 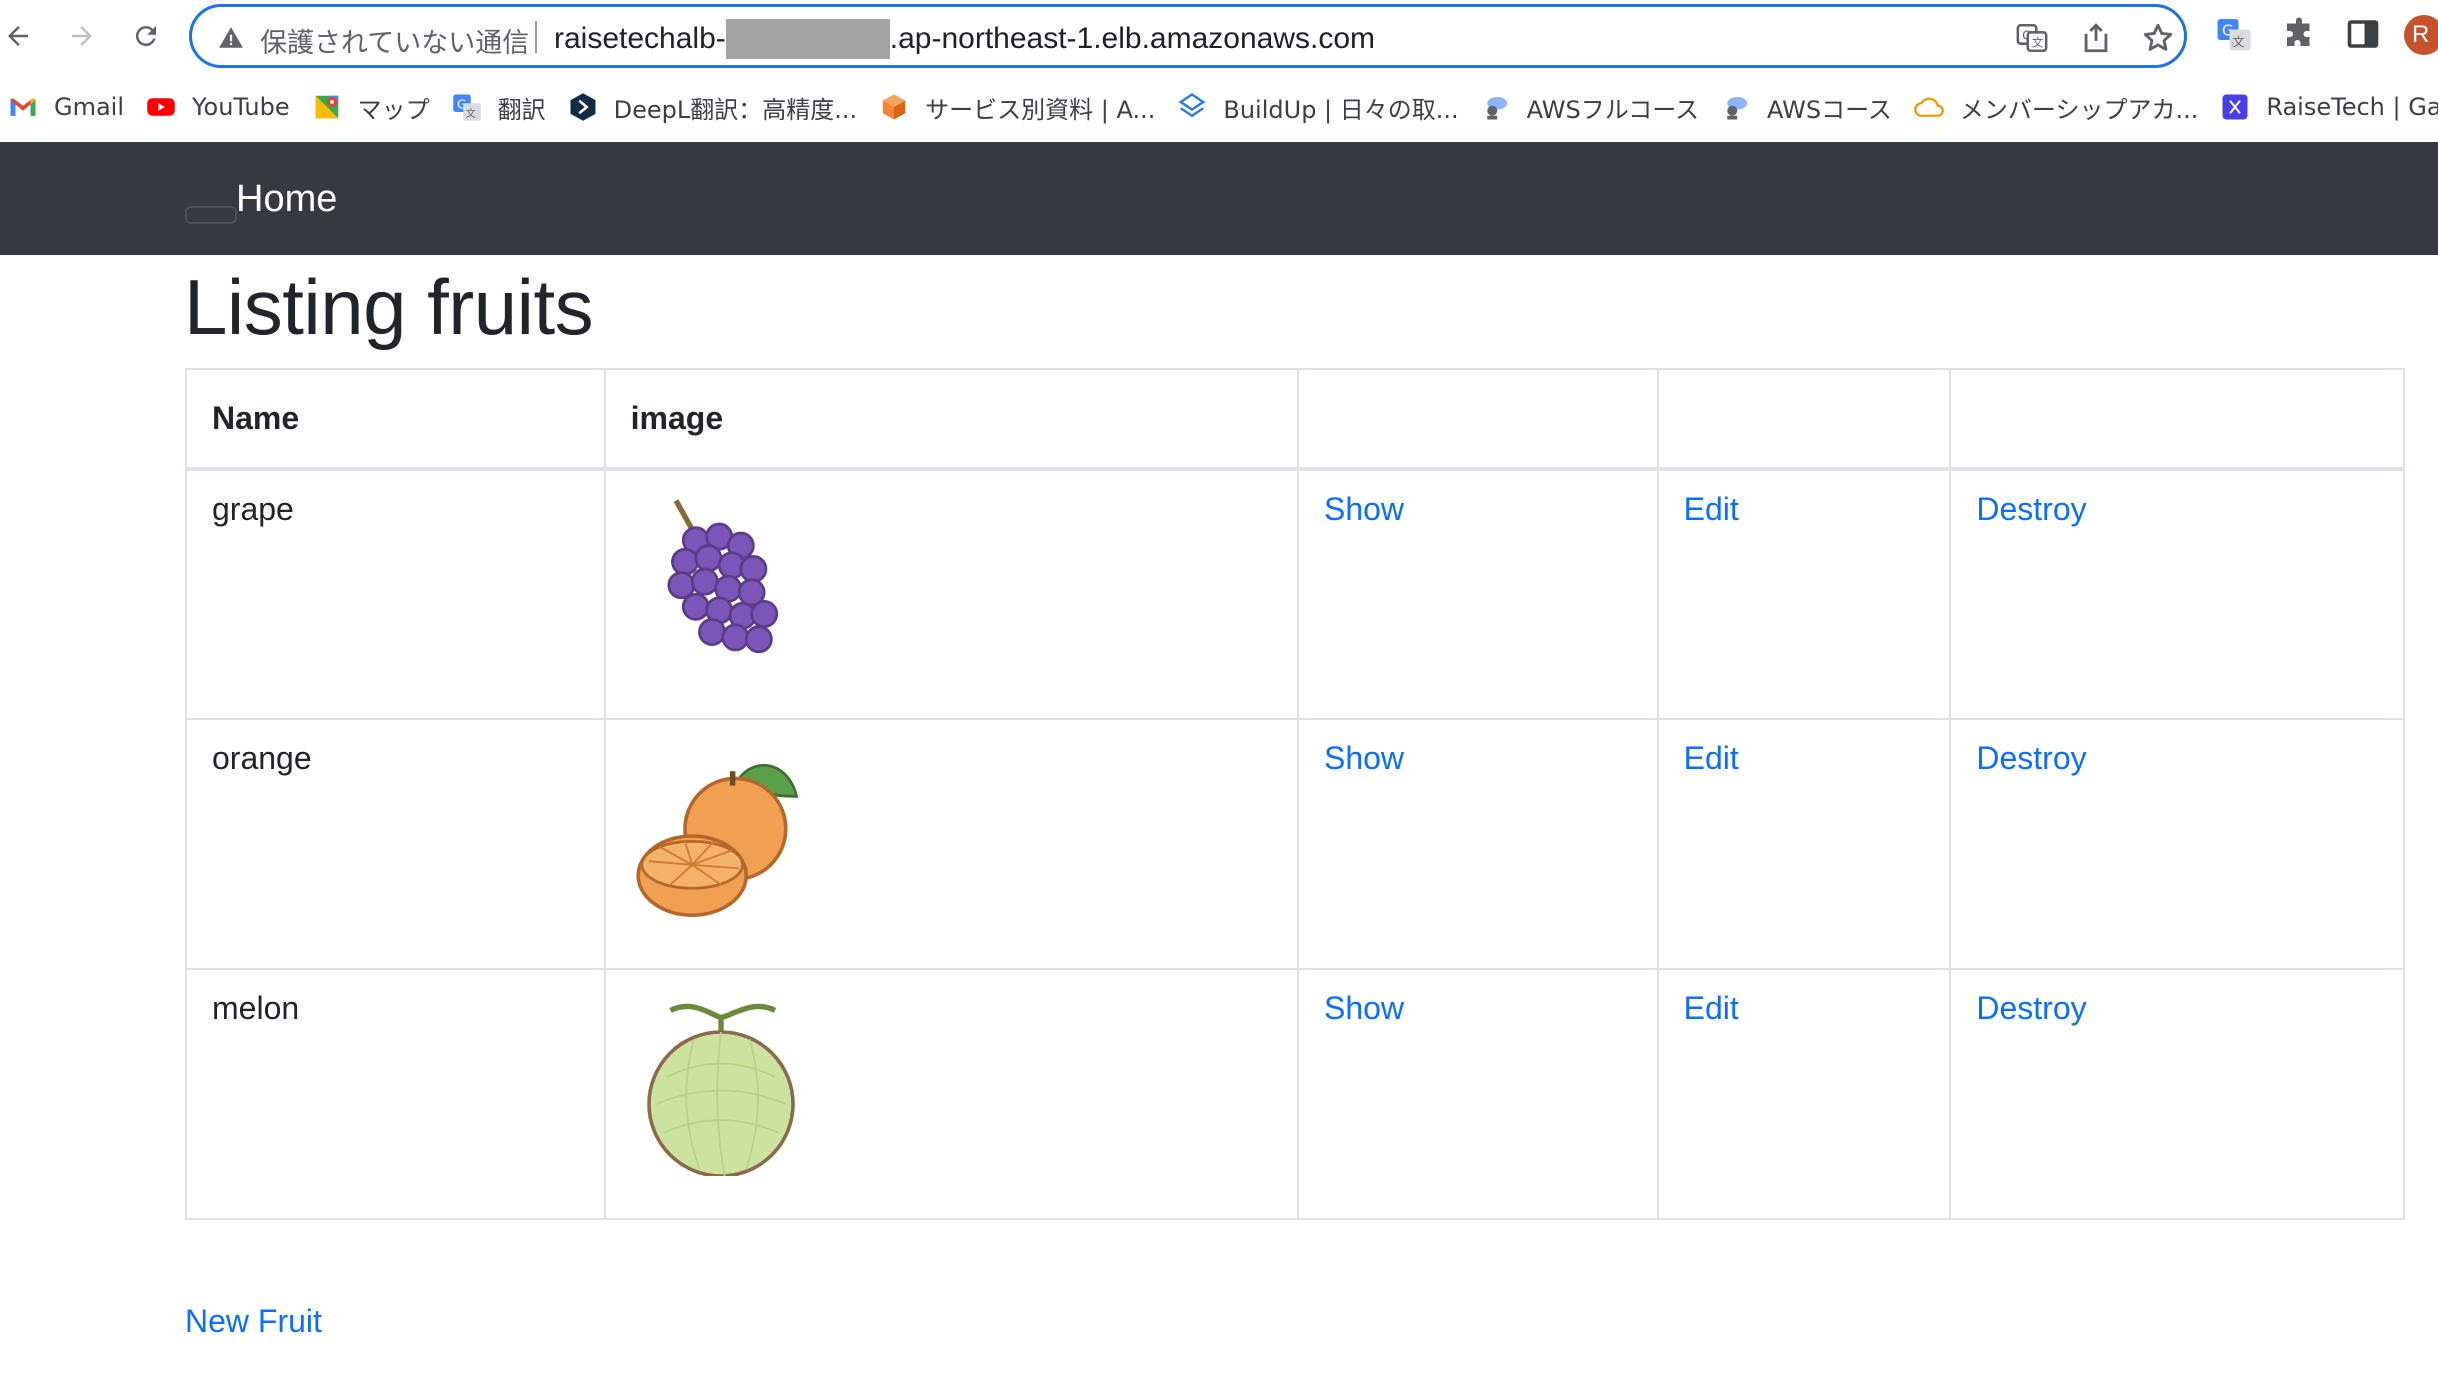 I want to click on youtube-icon, so click(x=161, y=107).